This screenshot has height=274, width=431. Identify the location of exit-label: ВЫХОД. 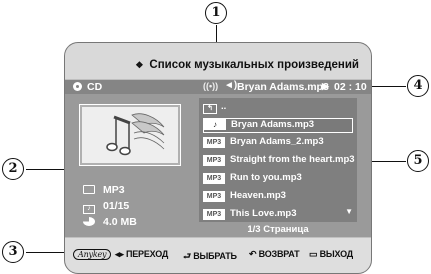
(336, 254).